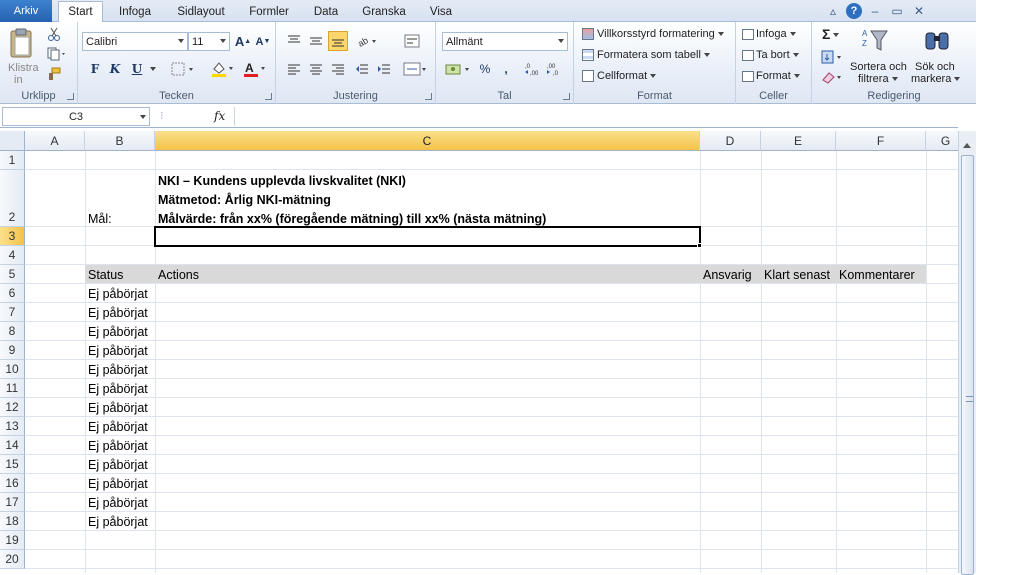 The height and width of the screenshot is (575, 1024). What do you see at coordinates (428, 96) in the screenshot?
I see `alignment-launcher-icon` at bounding box center [428, 96].